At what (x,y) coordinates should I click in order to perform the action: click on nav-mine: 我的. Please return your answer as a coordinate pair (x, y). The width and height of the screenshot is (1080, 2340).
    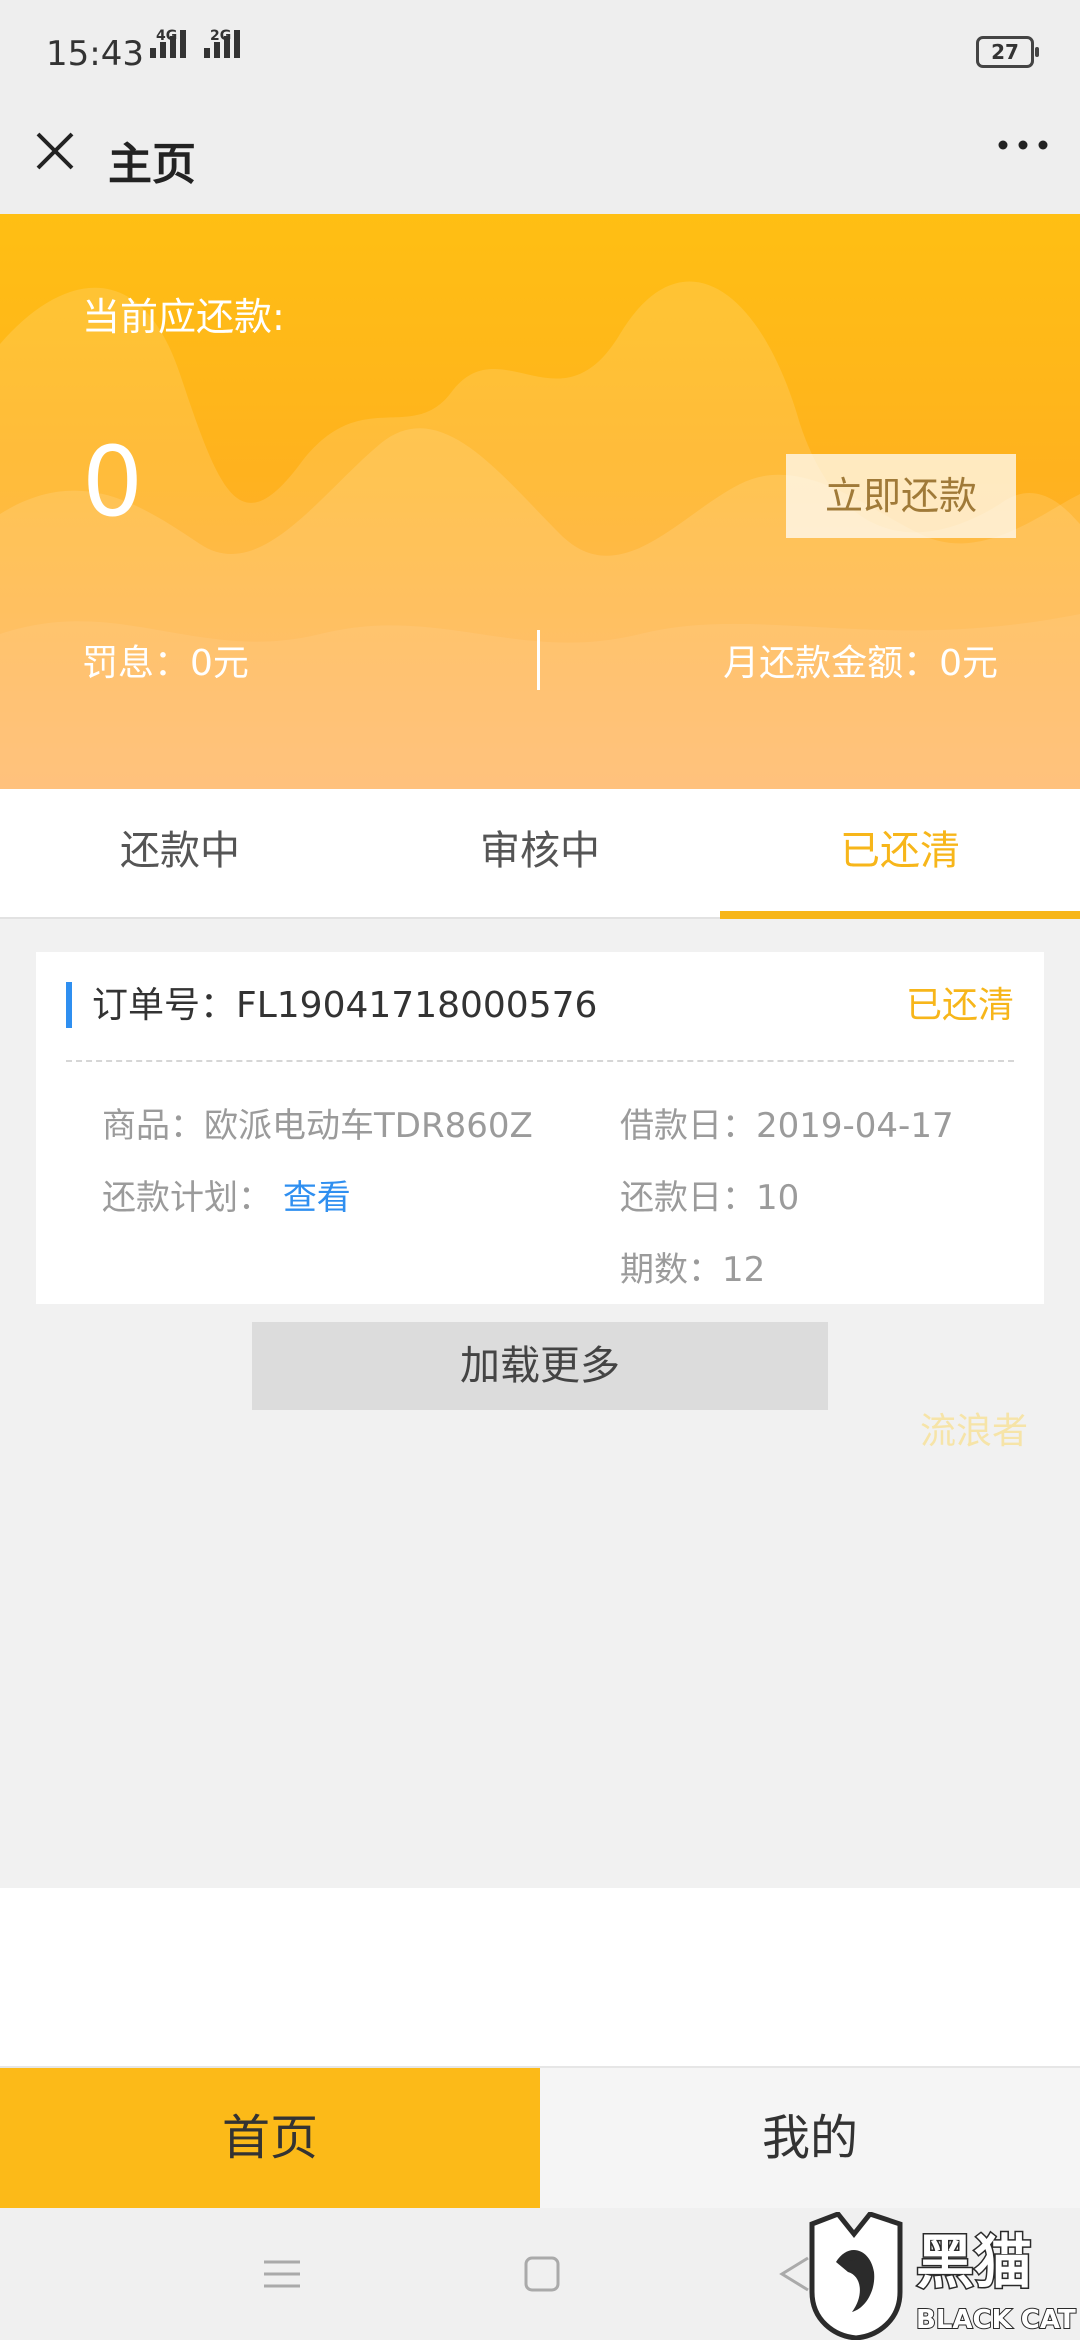
    Looking at the image, I should click on (810, 2138).